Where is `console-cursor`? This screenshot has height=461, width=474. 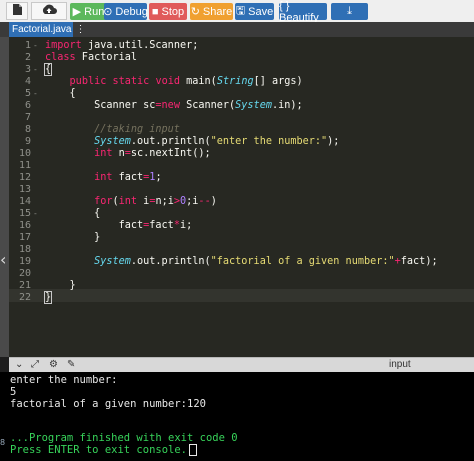
console-cursor is located at coordinates (193, 450).